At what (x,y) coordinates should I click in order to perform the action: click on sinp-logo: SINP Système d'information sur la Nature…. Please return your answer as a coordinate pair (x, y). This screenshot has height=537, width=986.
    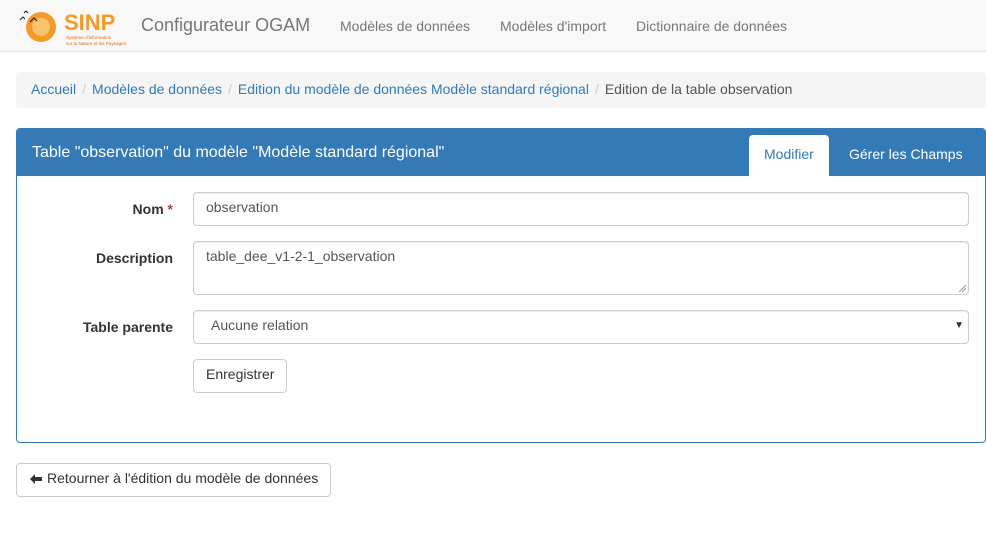
    Looking at the image, I should click on (72, 27).